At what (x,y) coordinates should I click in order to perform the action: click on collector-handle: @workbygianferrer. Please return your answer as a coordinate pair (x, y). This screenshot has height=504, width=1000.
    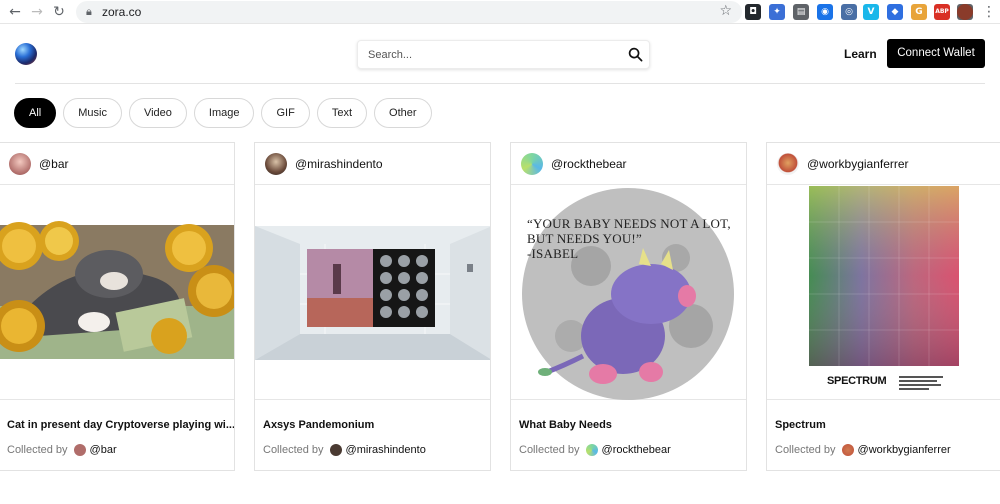
    Looking at the image, I should click on (904, 450).